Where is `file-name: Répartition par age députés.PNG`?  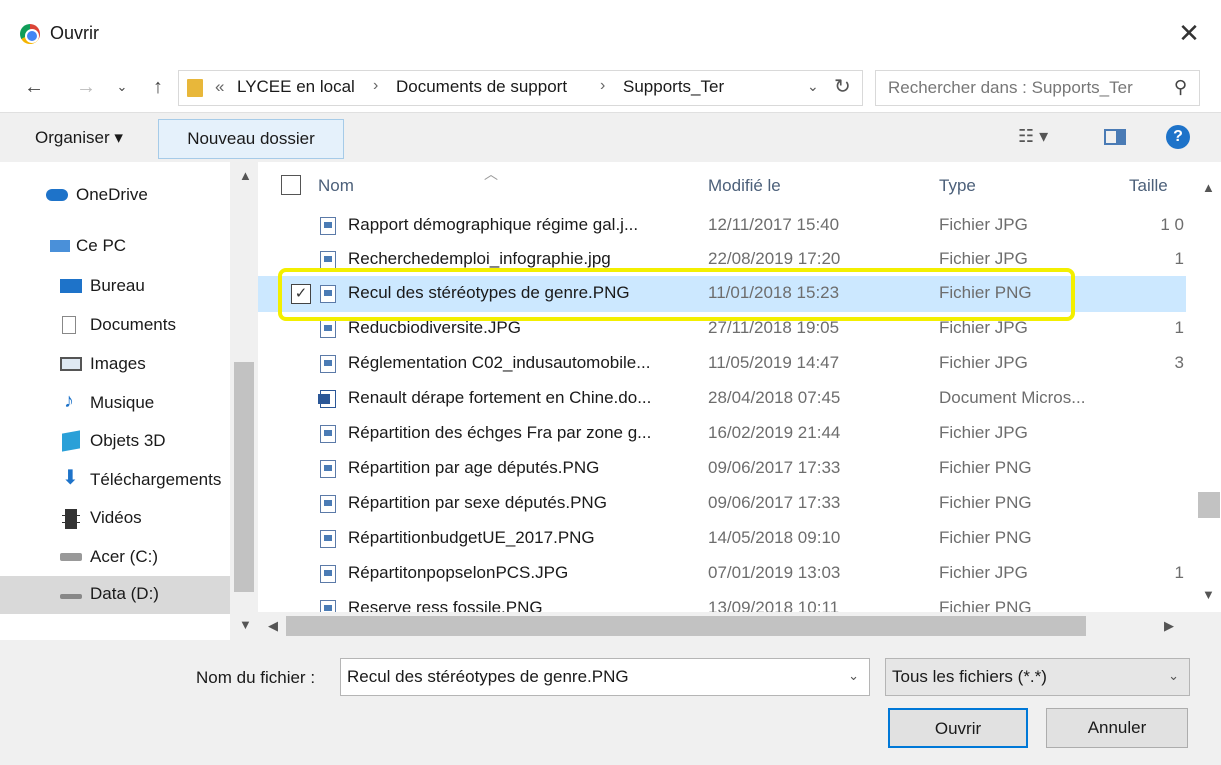 file-name: Répartition par age députés.PNG is located at coordinates (474, 467).